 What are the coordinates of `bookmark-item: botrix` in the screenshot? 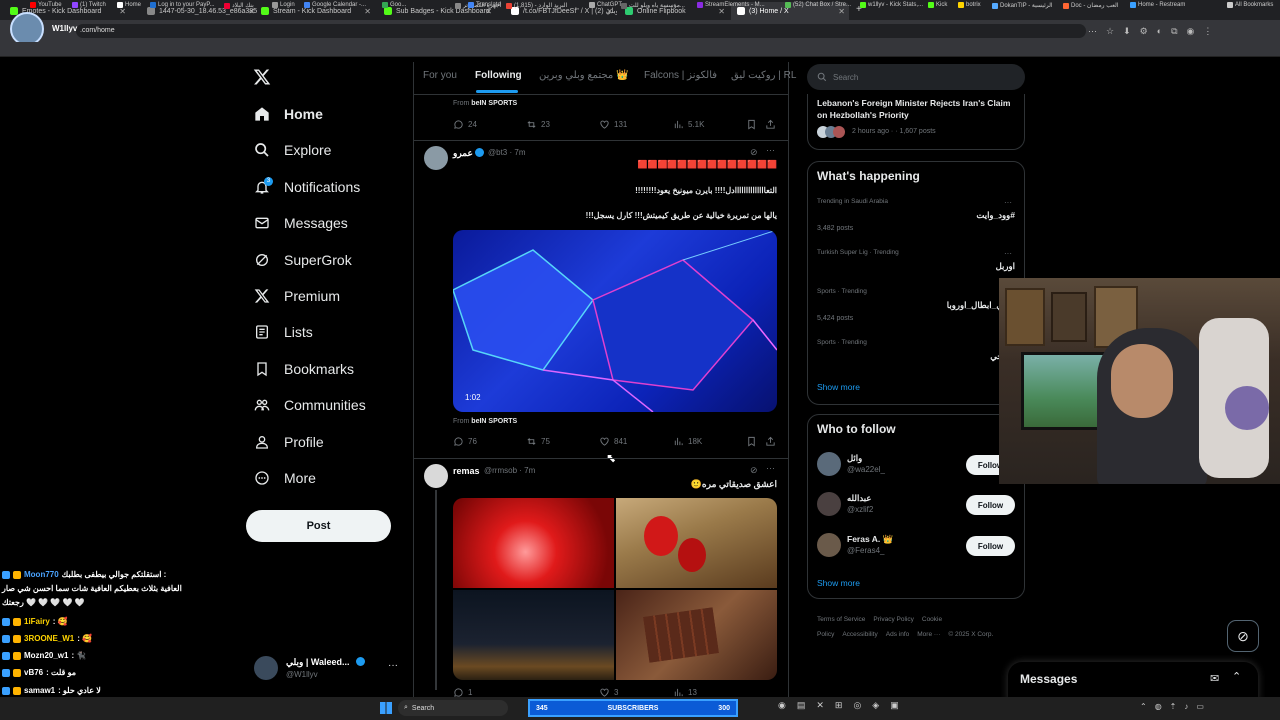 It's located at (969, 5).